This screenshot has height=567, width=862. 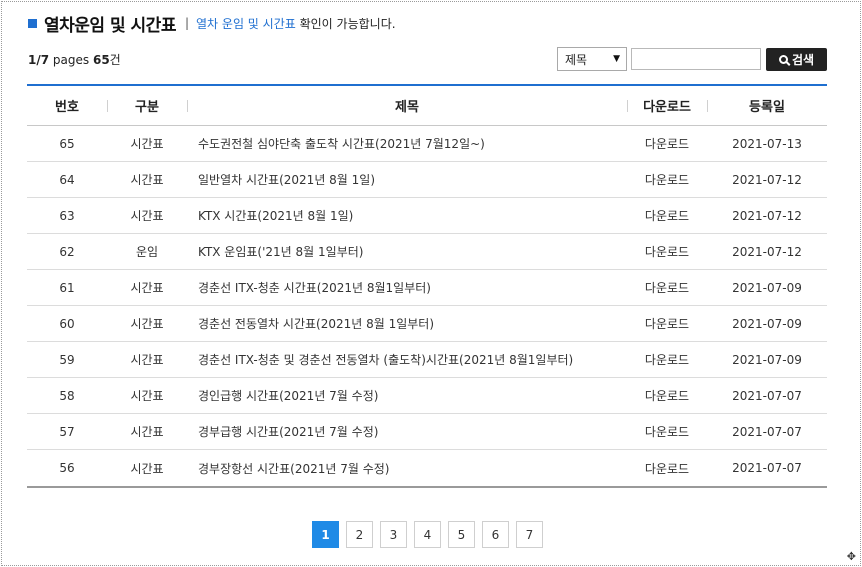 I want to click on search-icon, so click(x=783, y=59).